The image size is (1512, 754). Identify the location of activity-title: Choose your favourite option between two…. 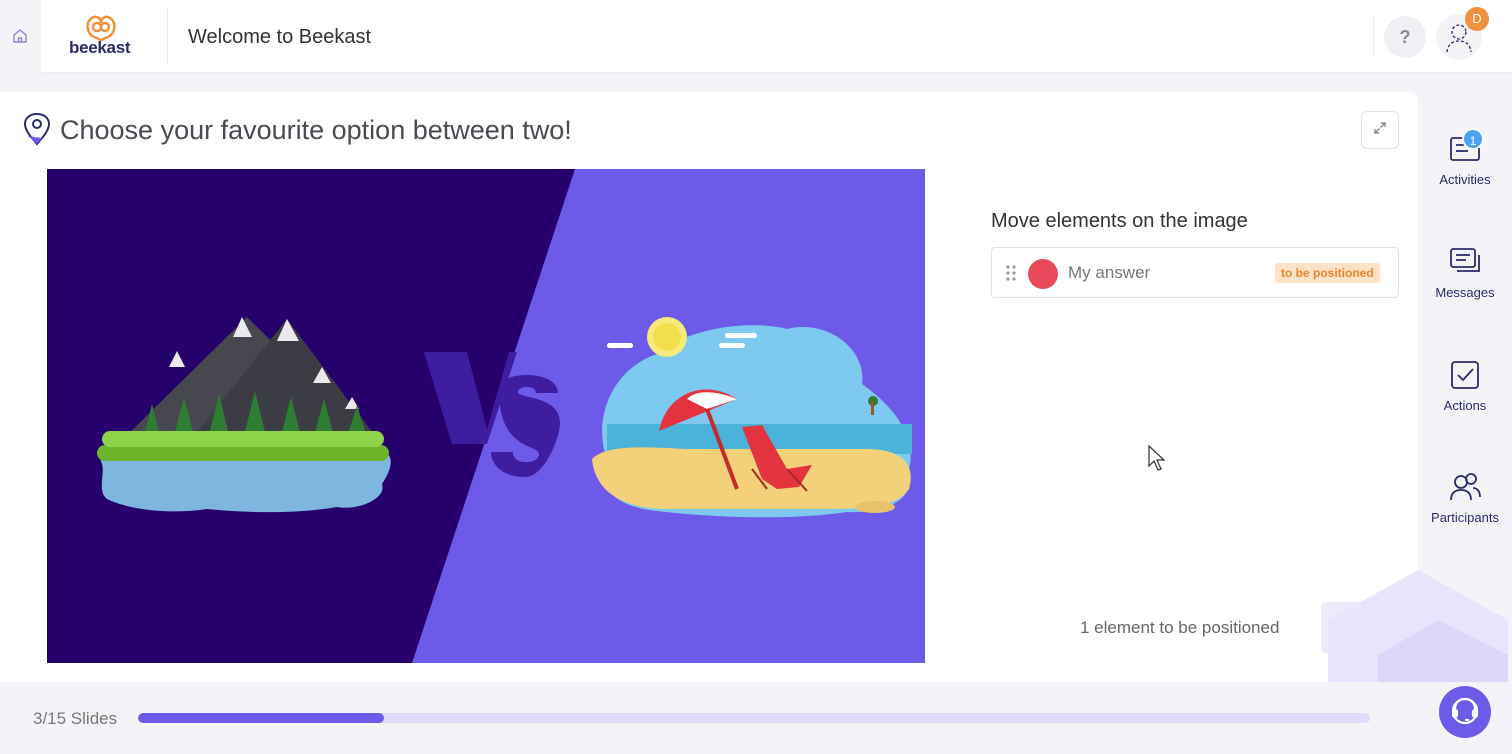
(316, 130).